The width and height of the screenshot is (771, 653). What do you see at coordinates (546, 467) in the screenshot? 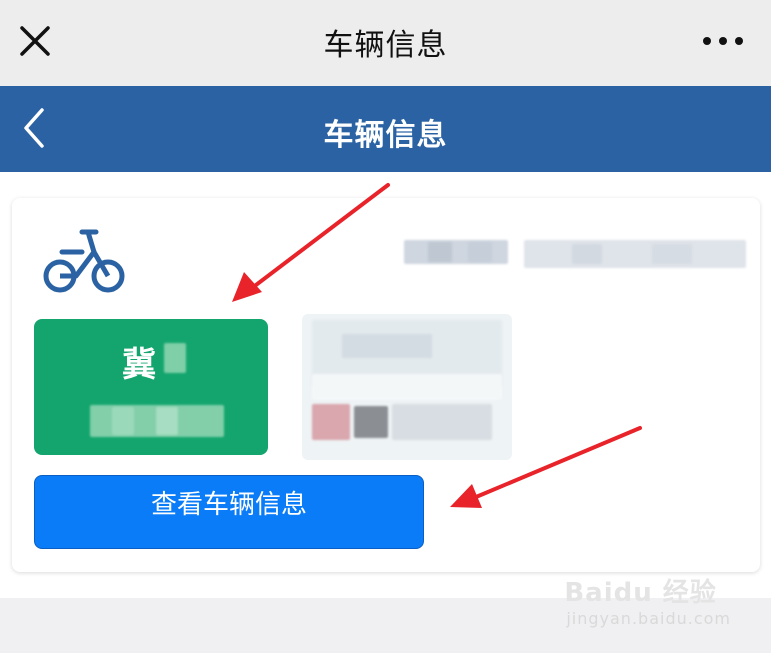
I see `arrow-to-button` at bounding box center [546, 467].